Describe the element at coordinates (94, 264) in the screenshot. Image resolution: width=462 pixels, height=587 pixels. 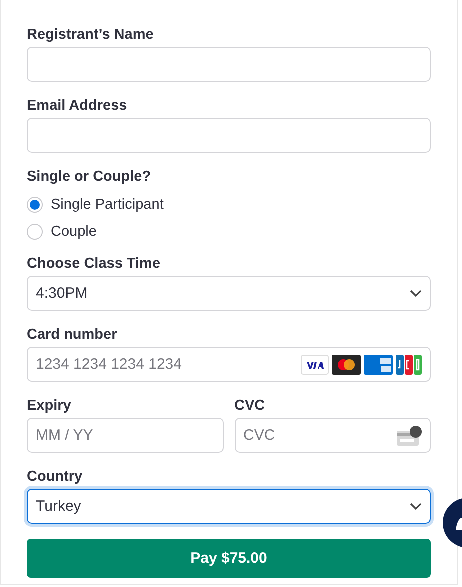
I see `field-label: Choose Class Time` at that location.